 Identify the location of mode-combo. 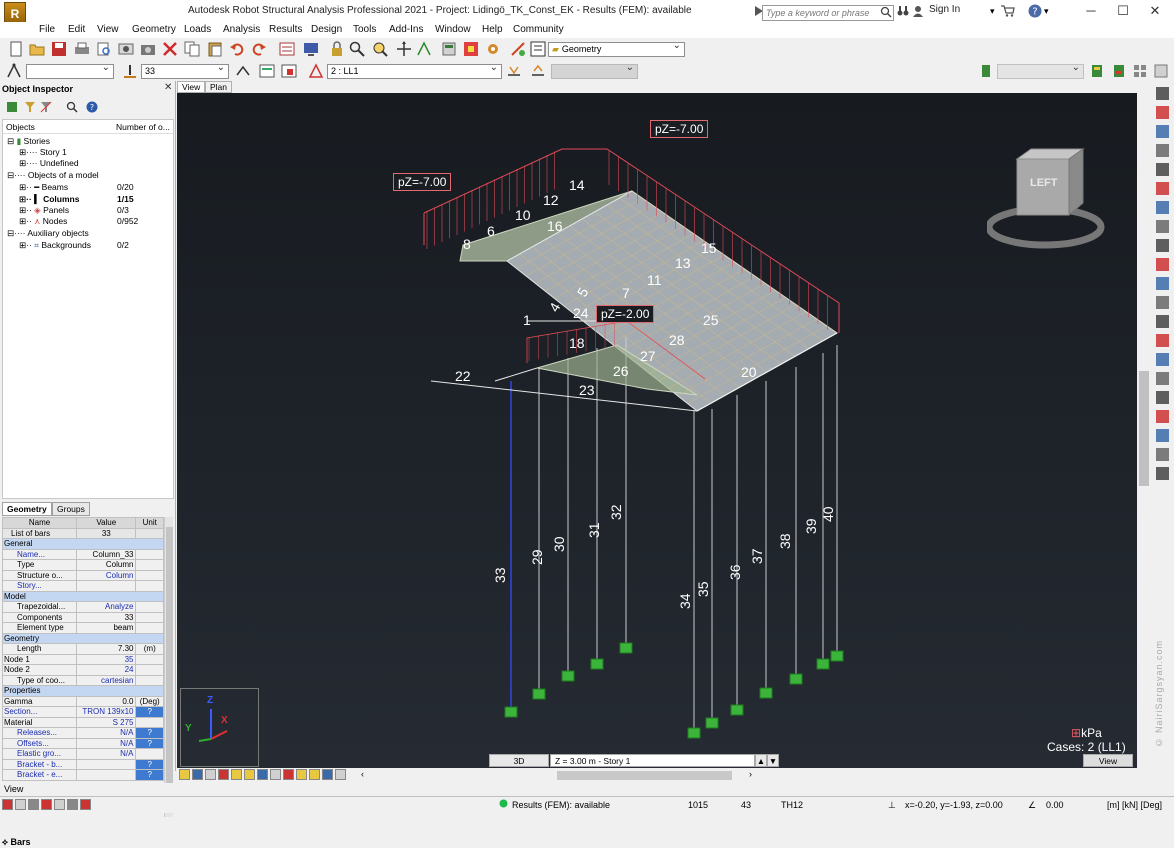
(1040, 70).